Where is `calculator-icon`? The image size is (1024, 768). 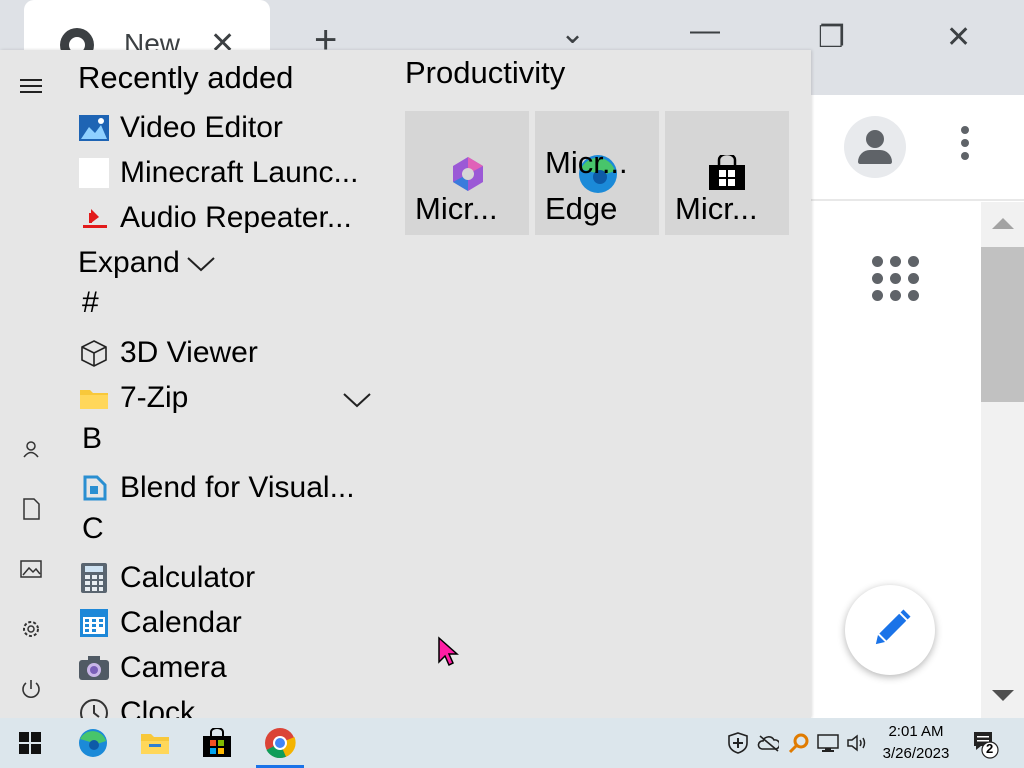
calculator-icon is located at coordinates (94, 578).